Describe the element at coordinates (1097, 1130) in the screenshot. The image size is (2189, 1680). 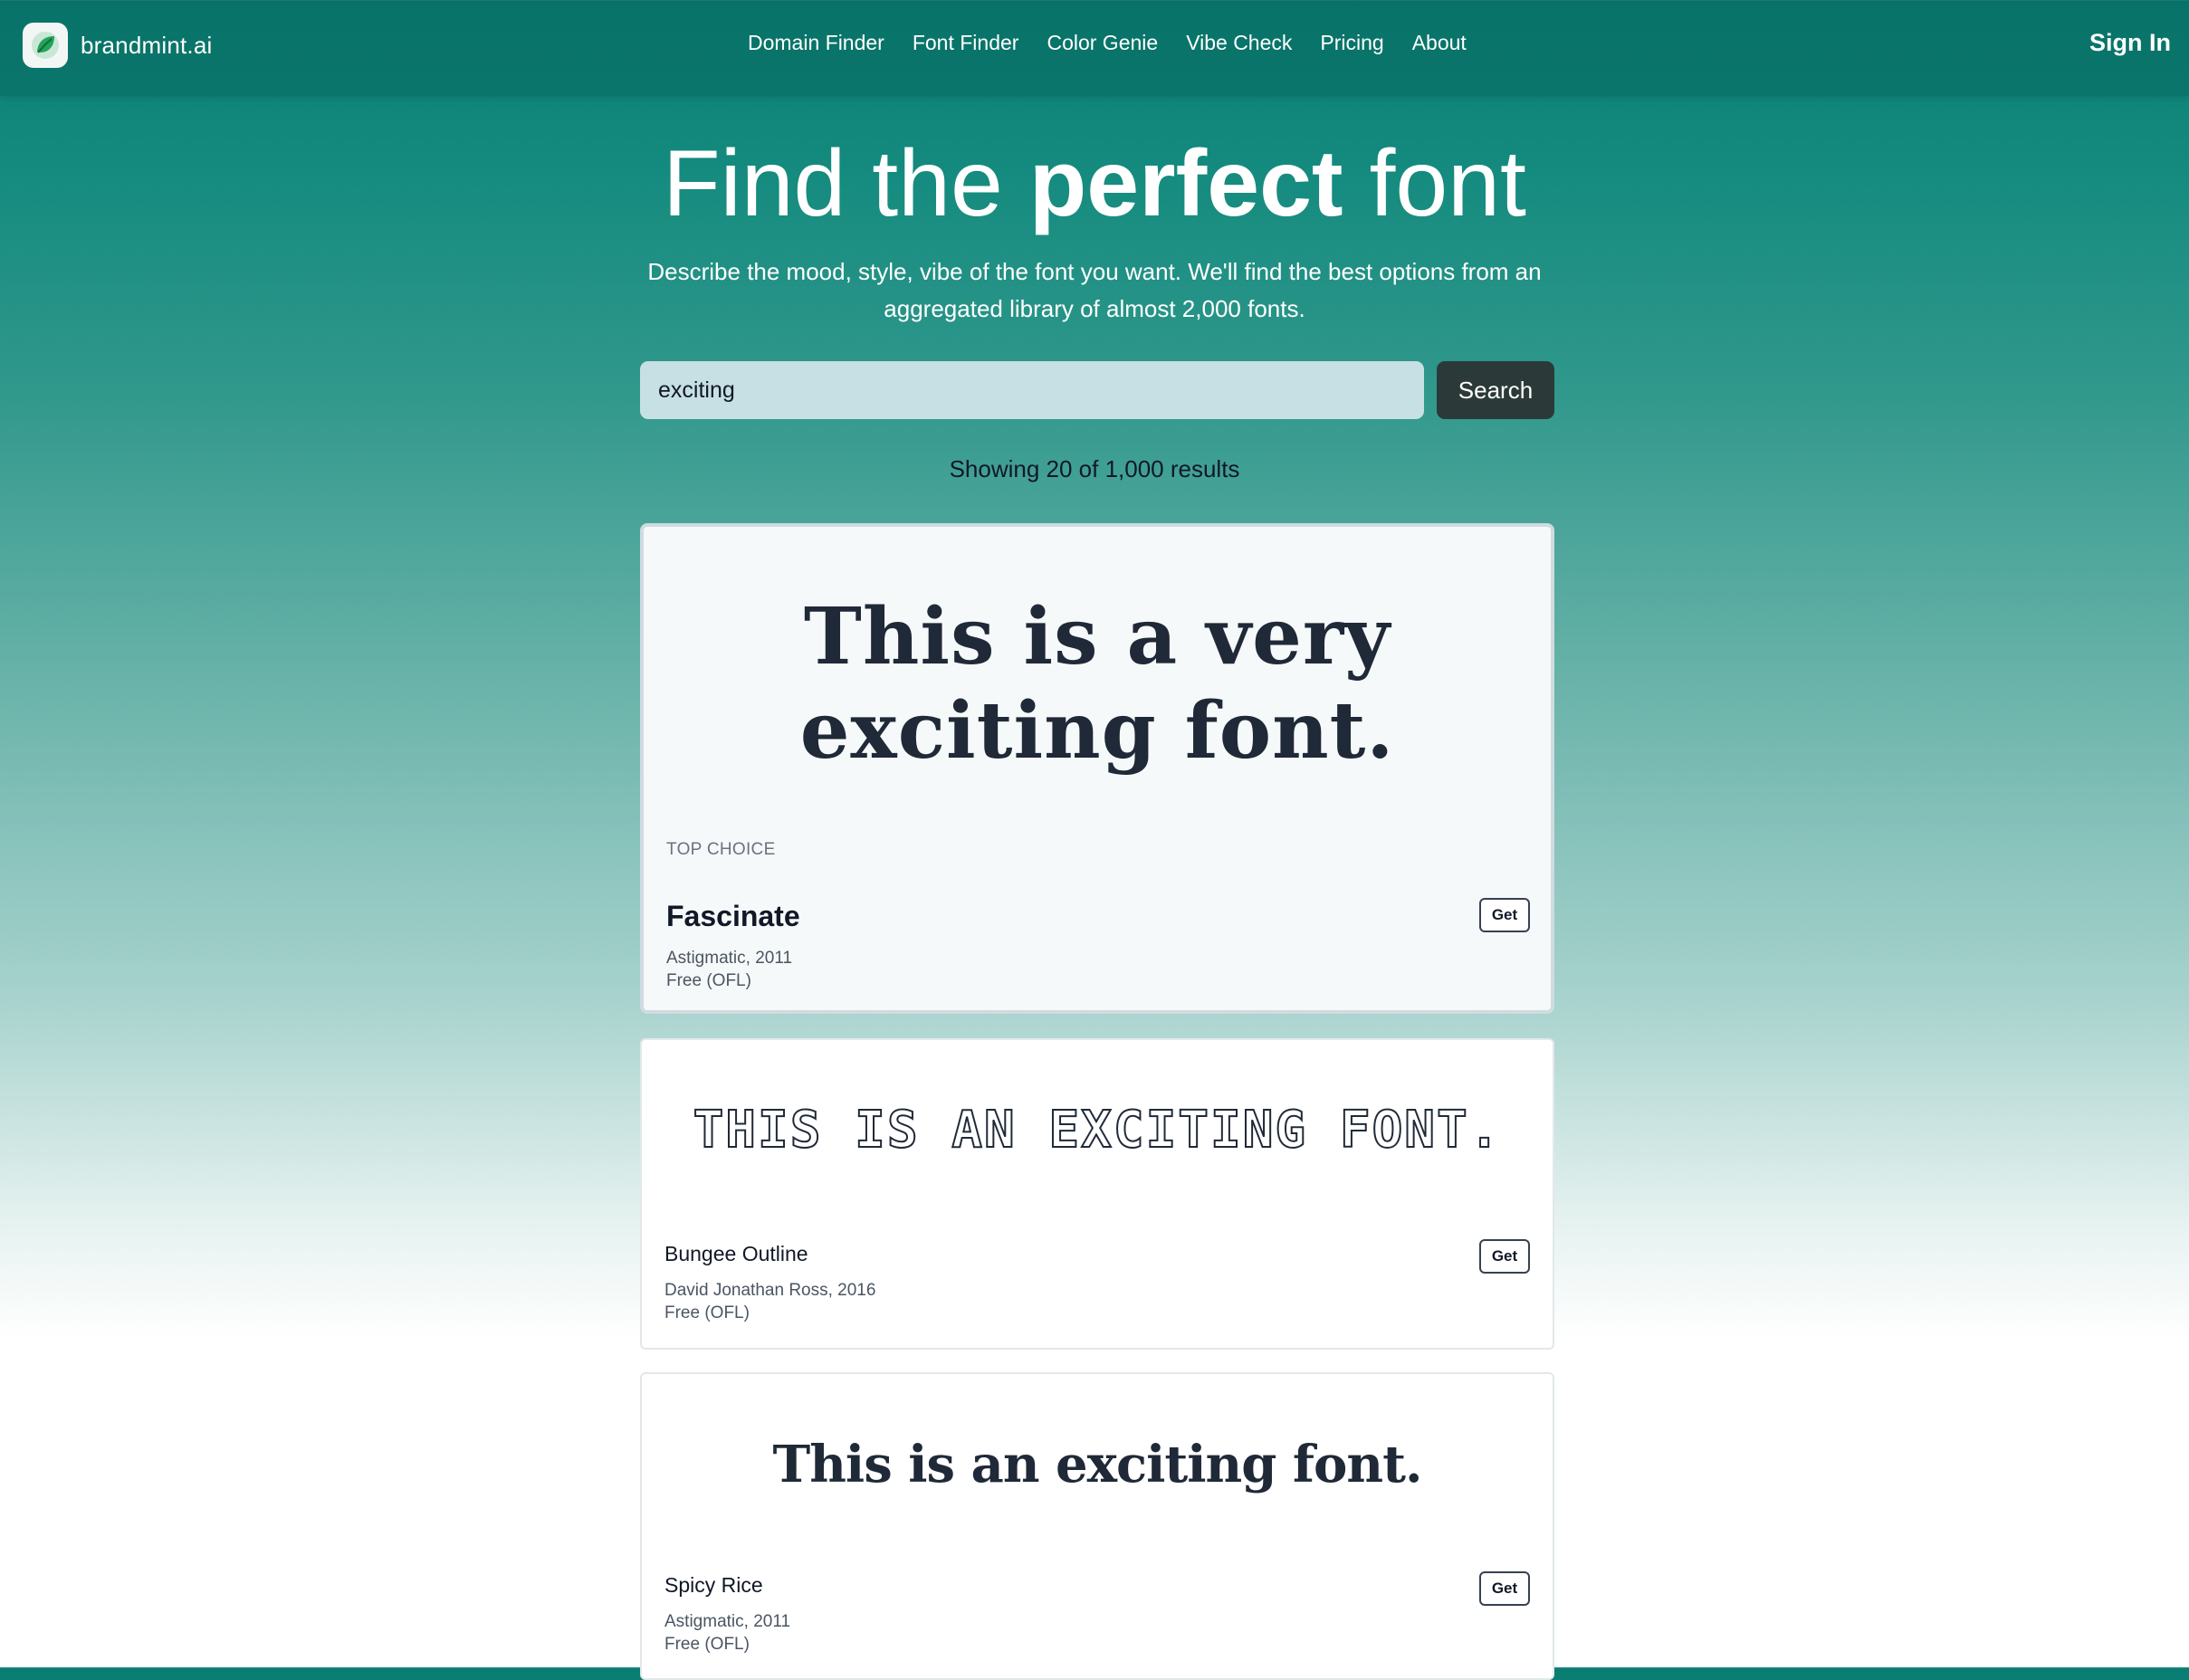
I see `font-preview: THIS IS AN EXCITING FONT.` at that location.